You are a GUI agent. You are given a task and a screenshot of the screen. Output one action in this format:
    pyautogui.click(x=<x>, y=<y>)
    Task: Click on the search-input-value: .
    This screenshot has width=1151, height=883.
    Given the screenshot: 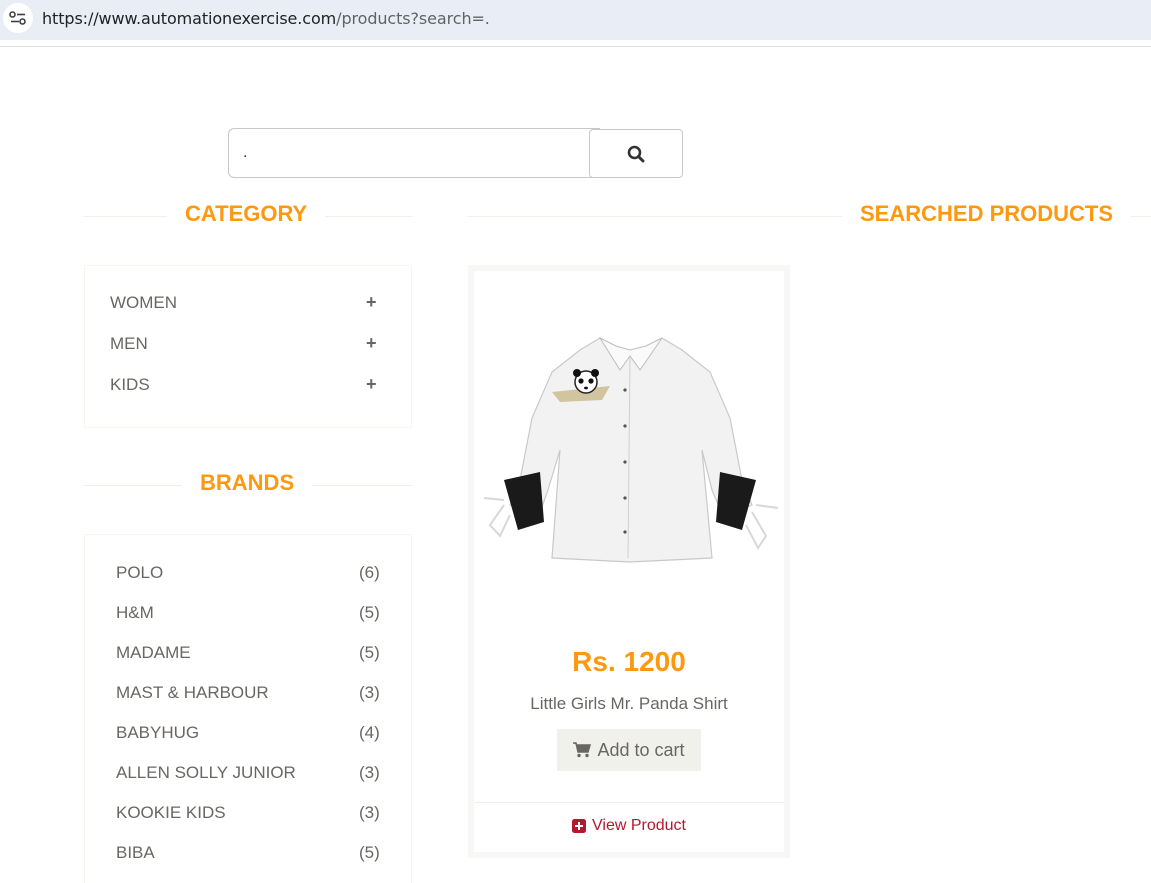 What is the action you would take?
    pyautogui.click(x=245, y=152)
    